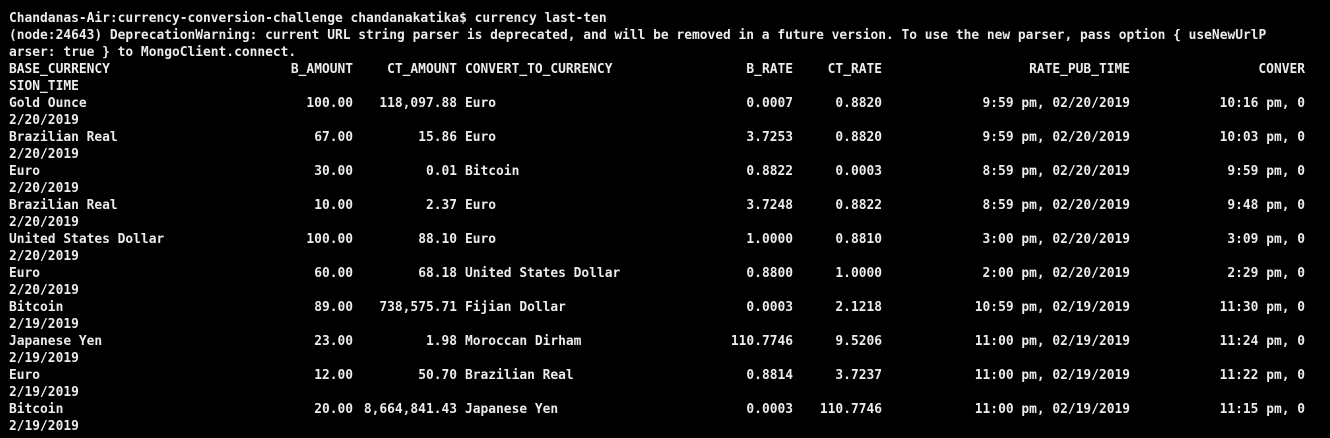  I want to click on deprecation-warning-line: arser: true } to MongoClient.connect., so click(153, 52).